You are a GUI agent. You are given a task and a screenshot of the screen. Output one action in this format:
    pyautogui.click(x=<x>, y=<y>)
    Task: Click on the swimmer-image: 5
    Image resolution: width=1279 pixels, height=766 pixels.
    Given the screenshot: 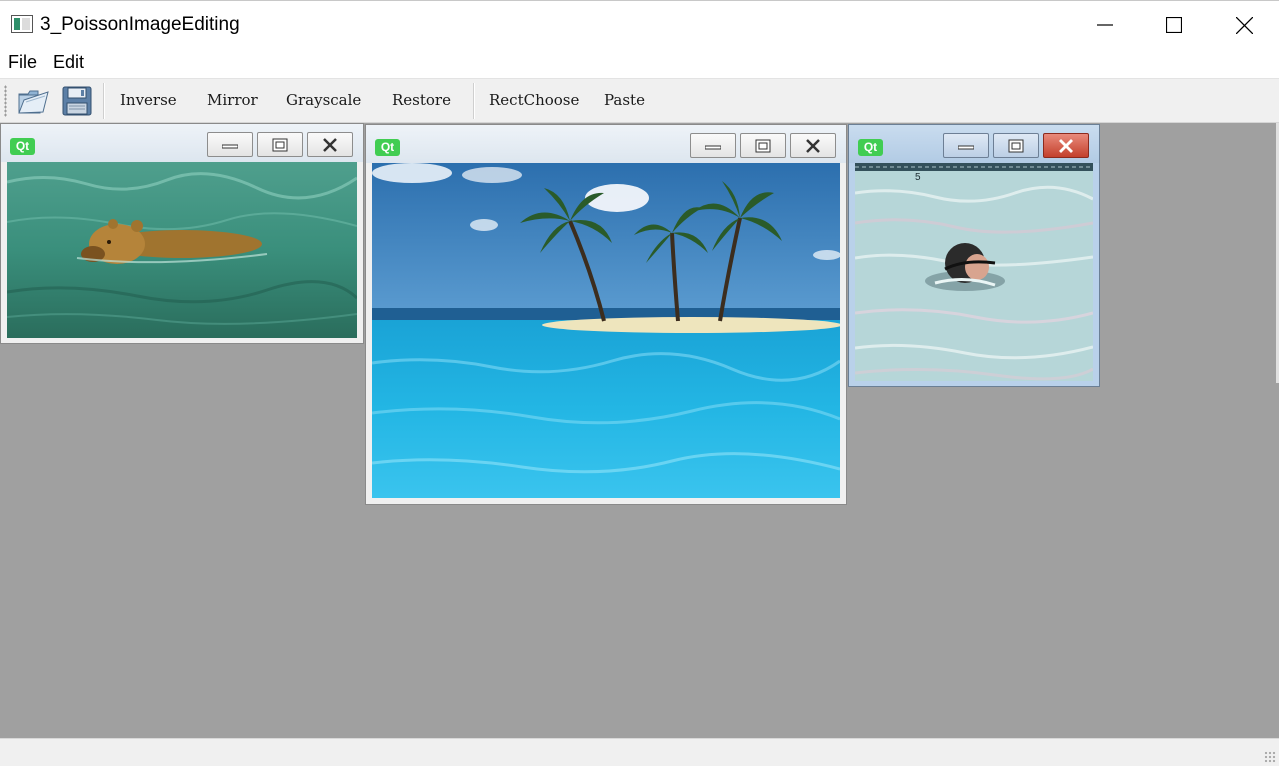 What is the action you would take?
    pyautogui.click(x=974, y=272)
    